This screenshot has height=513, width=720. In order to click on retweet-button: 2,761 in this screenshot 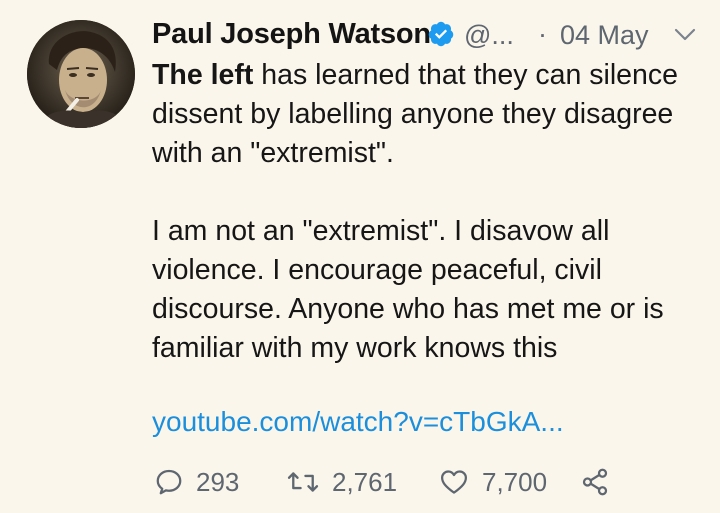, I will do `click(341, 482)`.